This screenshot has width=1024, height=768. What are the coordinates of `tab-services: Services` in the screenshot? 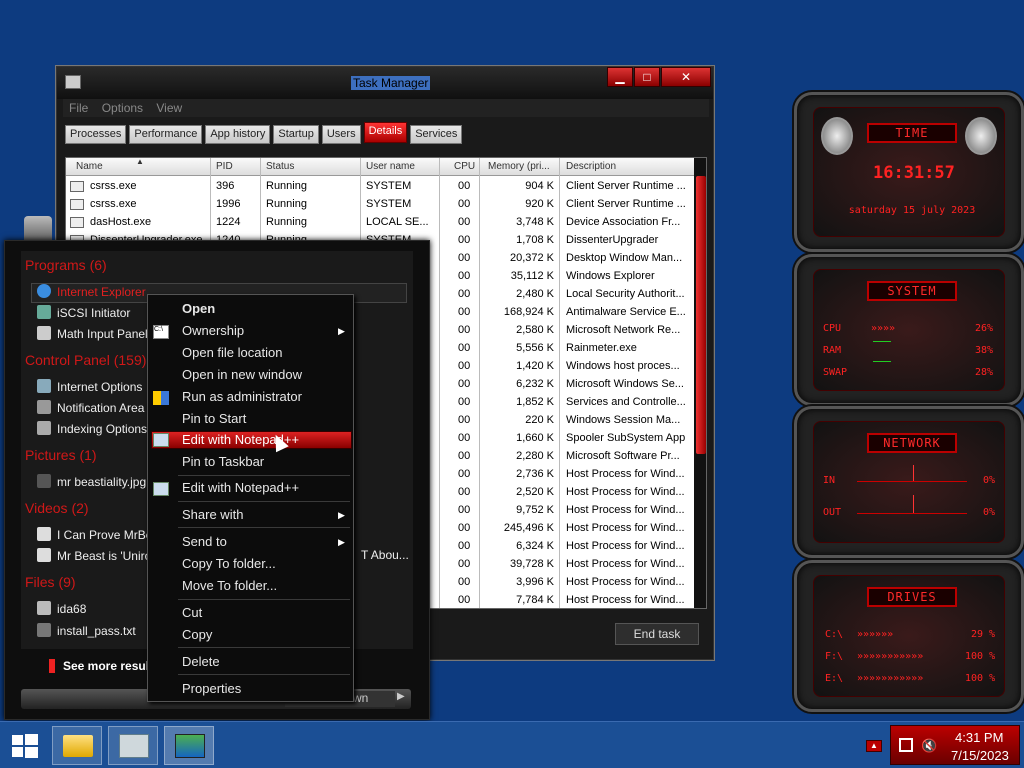 It's located at (436, 134).